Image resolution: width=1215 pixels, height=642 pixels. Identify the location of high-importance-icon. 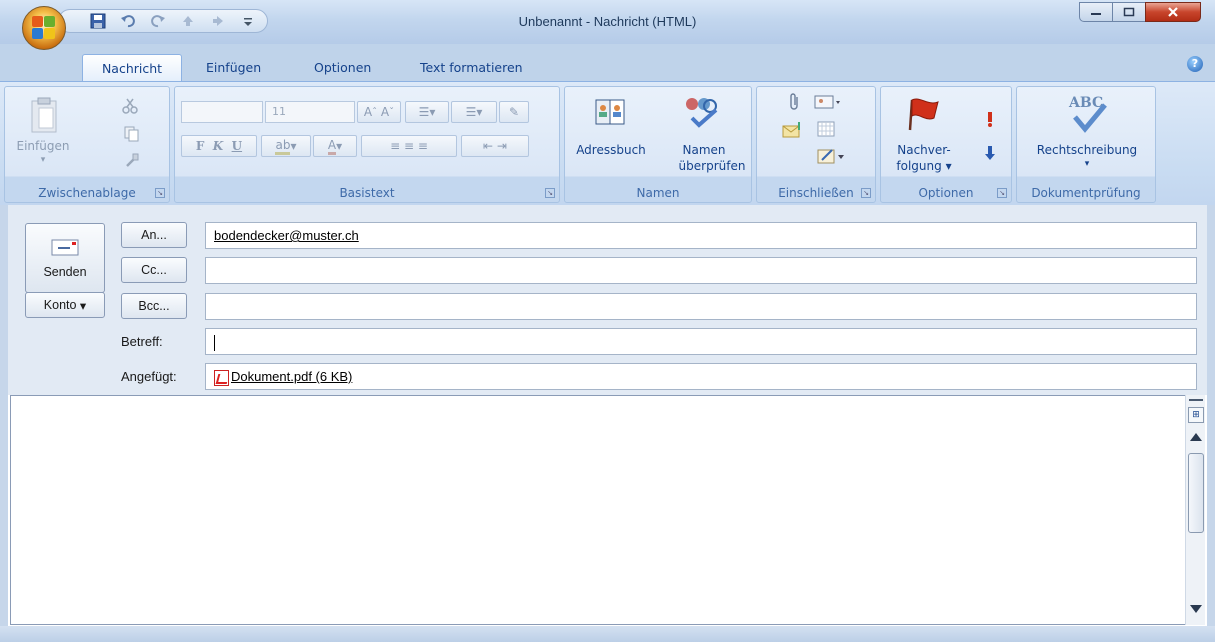
(990, 119).